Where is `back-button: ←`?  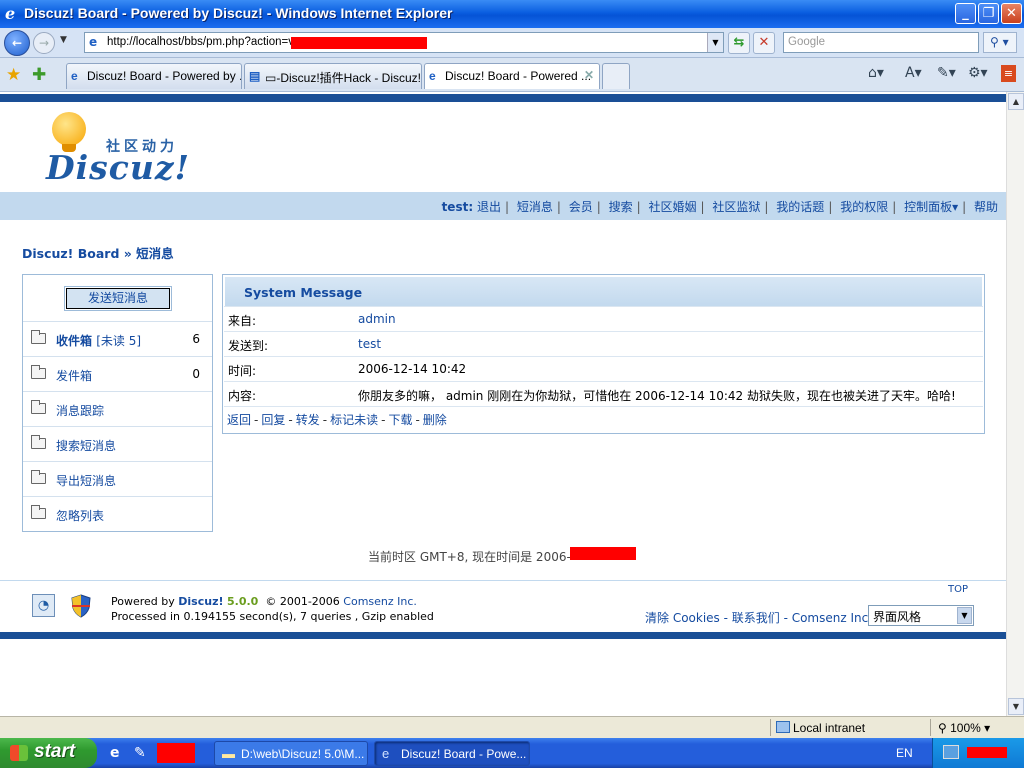 back-button: ← is located at coordinates (17, 43).